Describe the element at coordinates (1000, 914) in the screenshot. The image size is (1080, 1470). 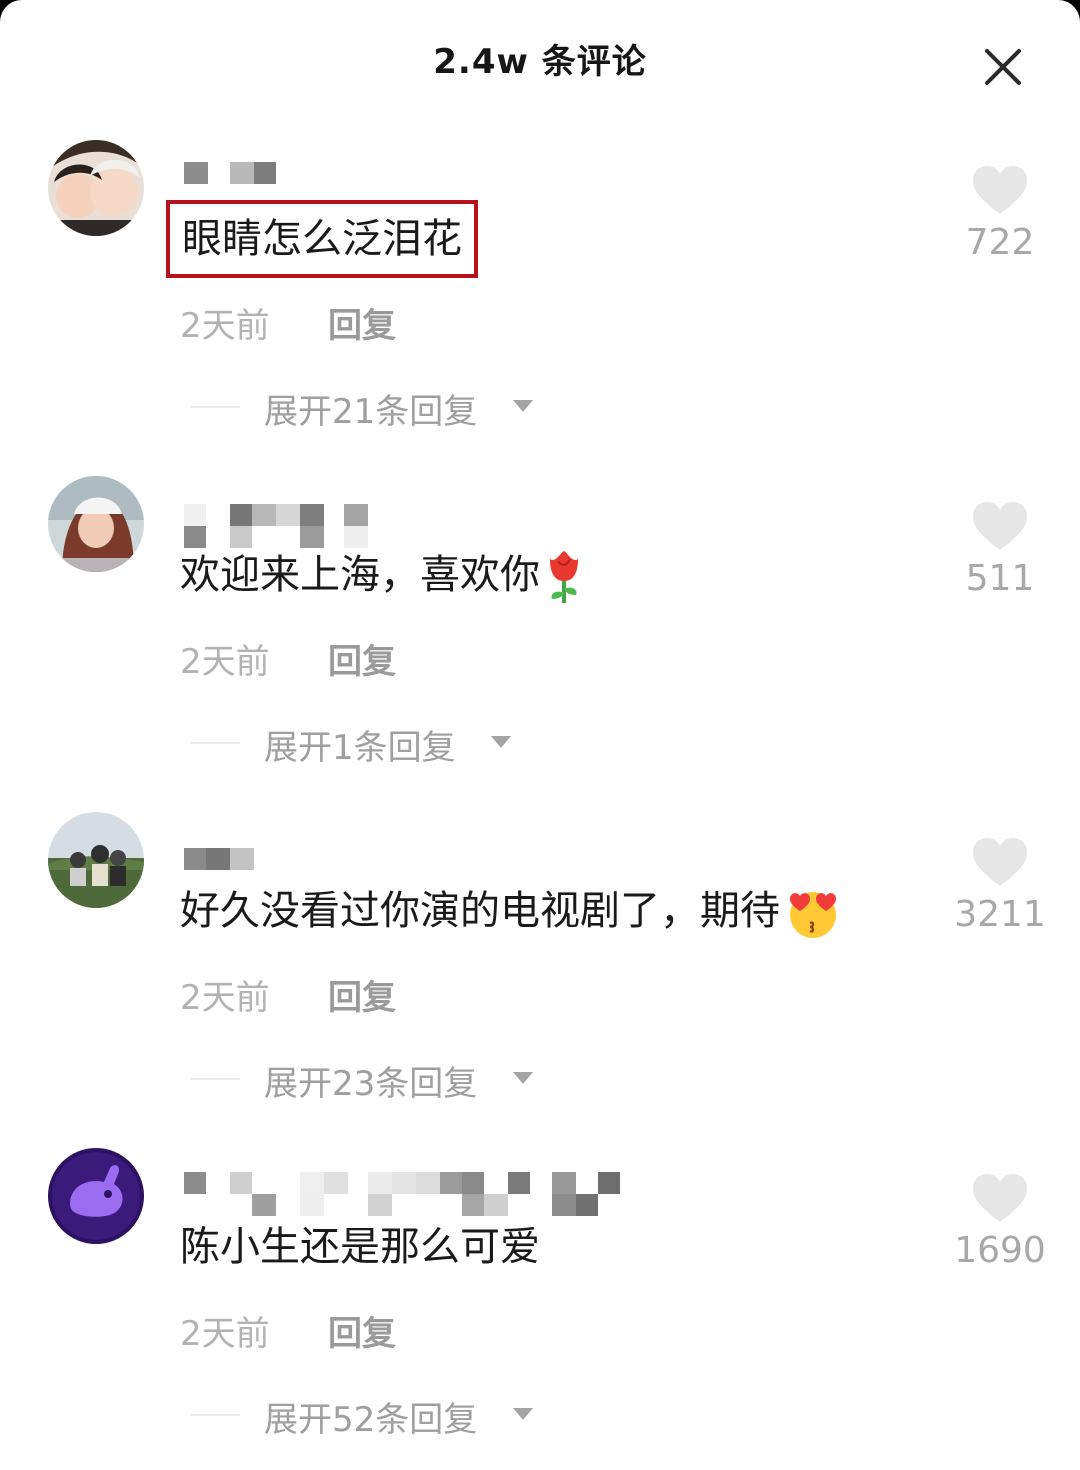
I see `like-count: 3211` at that location.